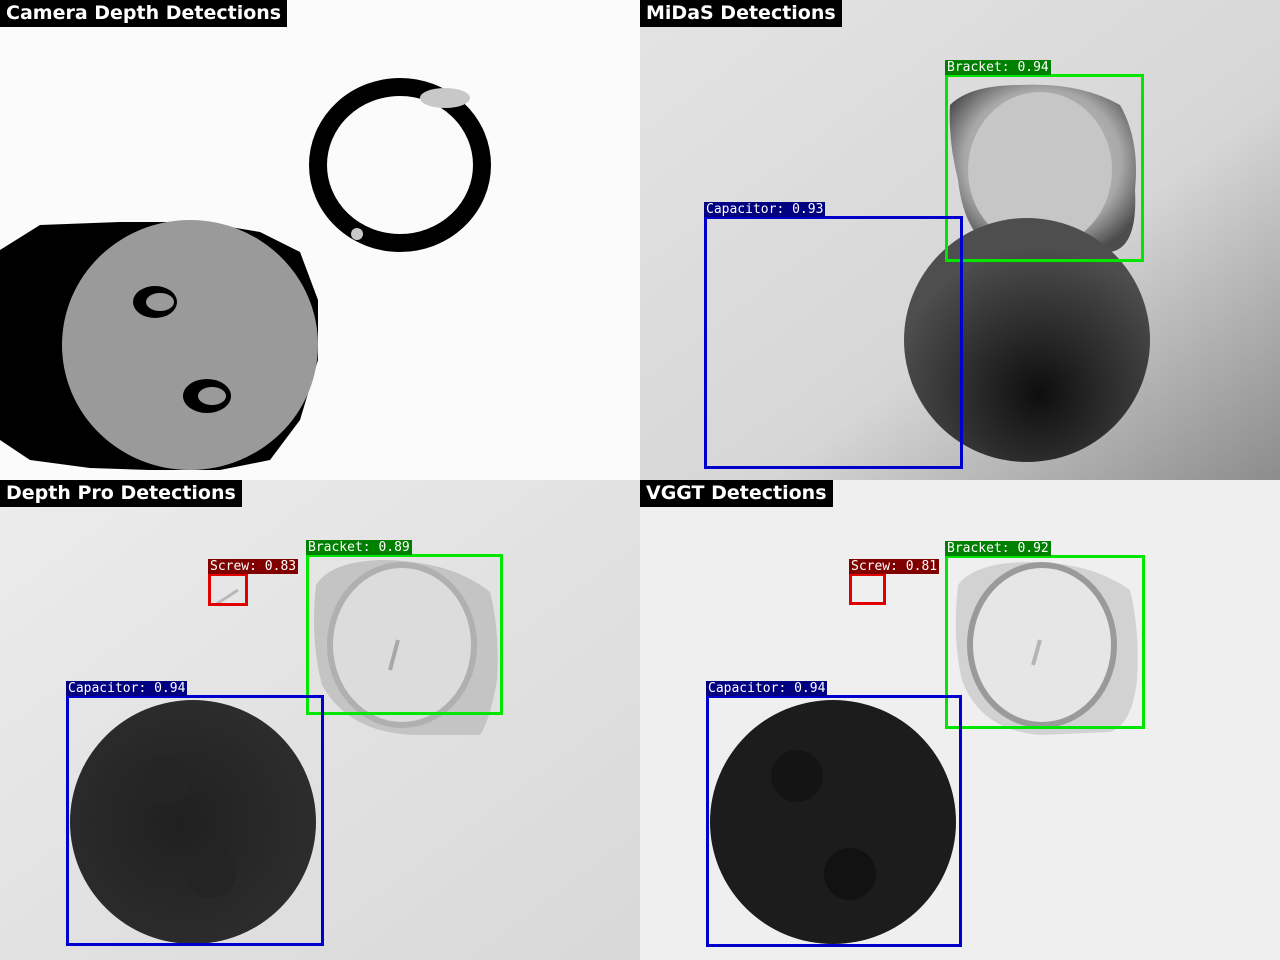  I want to click on bracket-label: Bracket: 0.89, so click(359, 547).